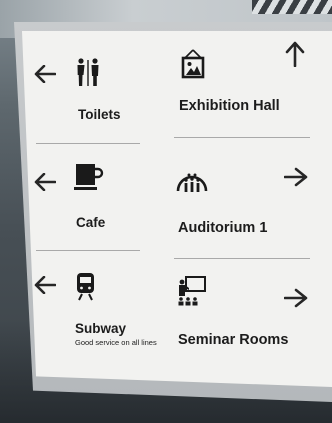  Describe the element at coordinates (193, 64) in the screenshot. I see `framed-picture-icon` at that location.